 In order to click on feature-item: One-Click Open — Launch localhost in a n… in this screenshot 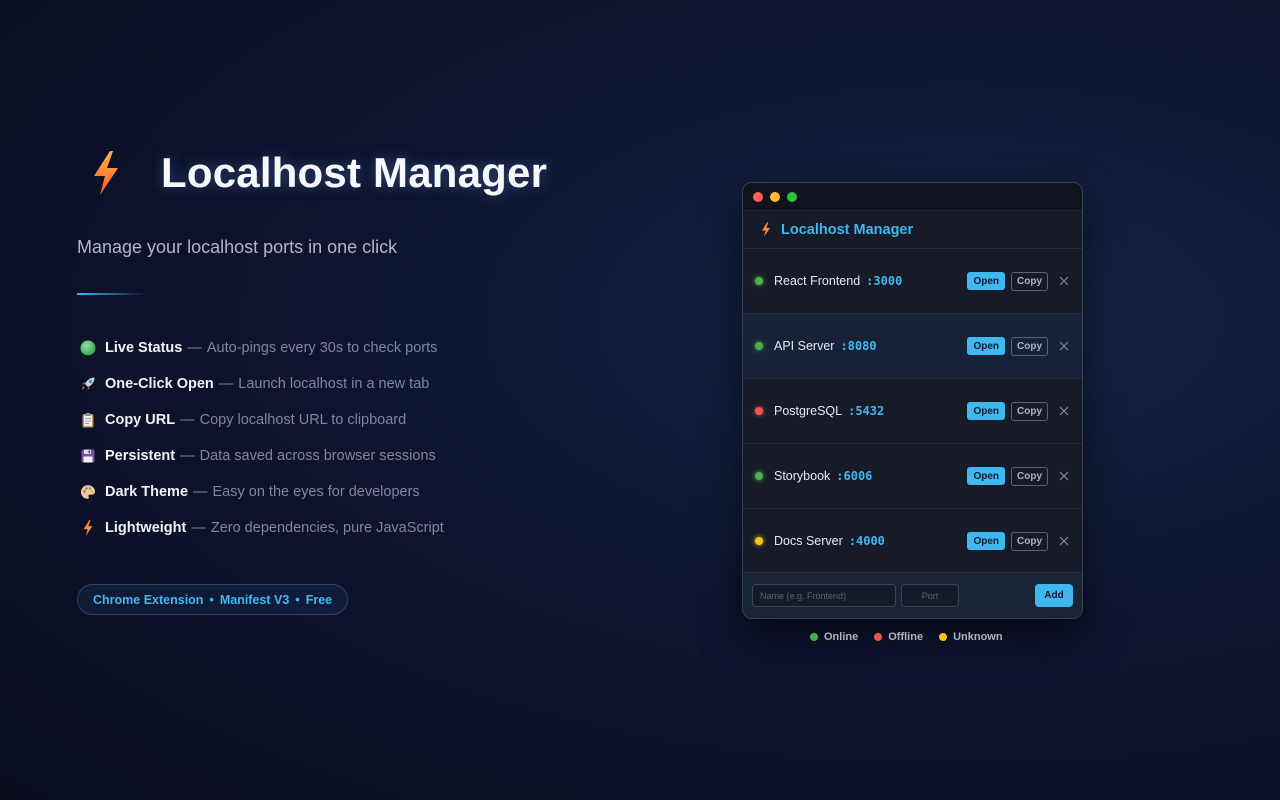, I will do `click(357, 384)`.